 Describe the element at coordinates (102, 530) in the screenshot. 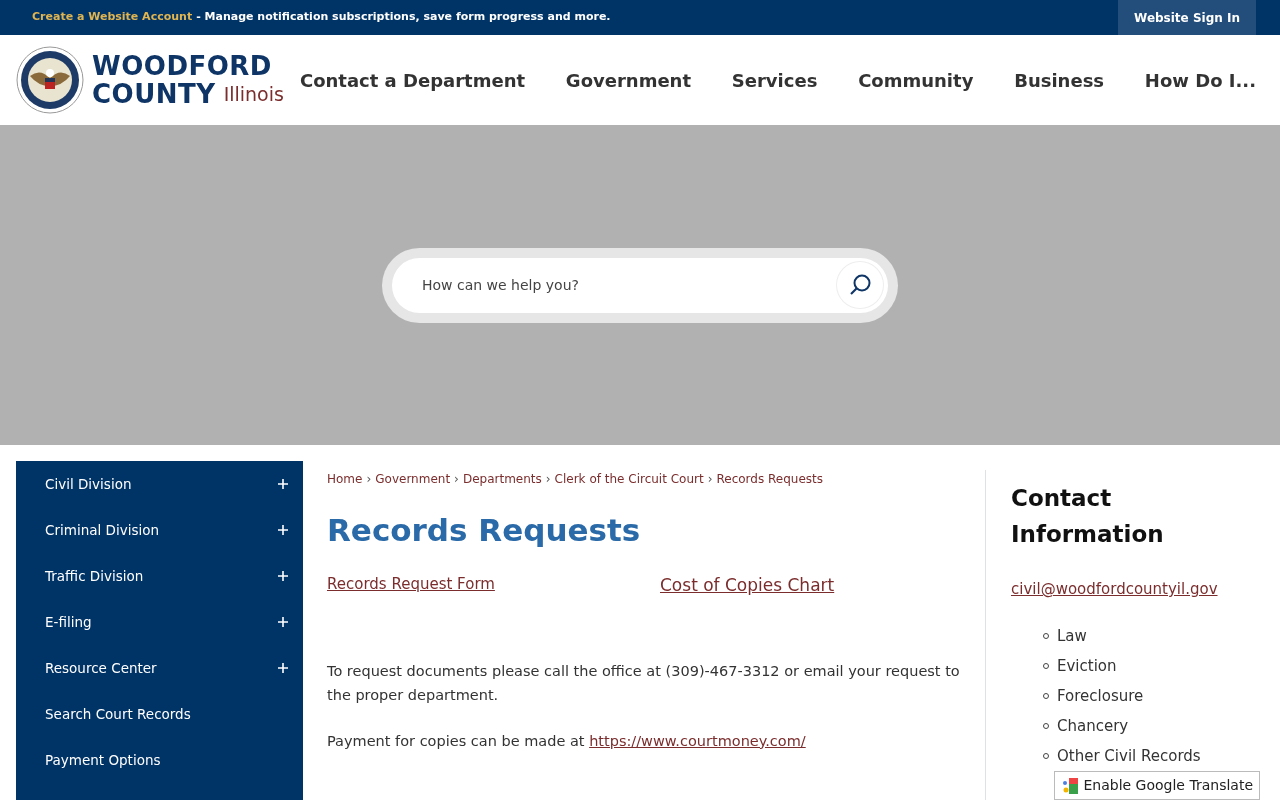

I see `sidebar-item: Criminal Division` at that location.